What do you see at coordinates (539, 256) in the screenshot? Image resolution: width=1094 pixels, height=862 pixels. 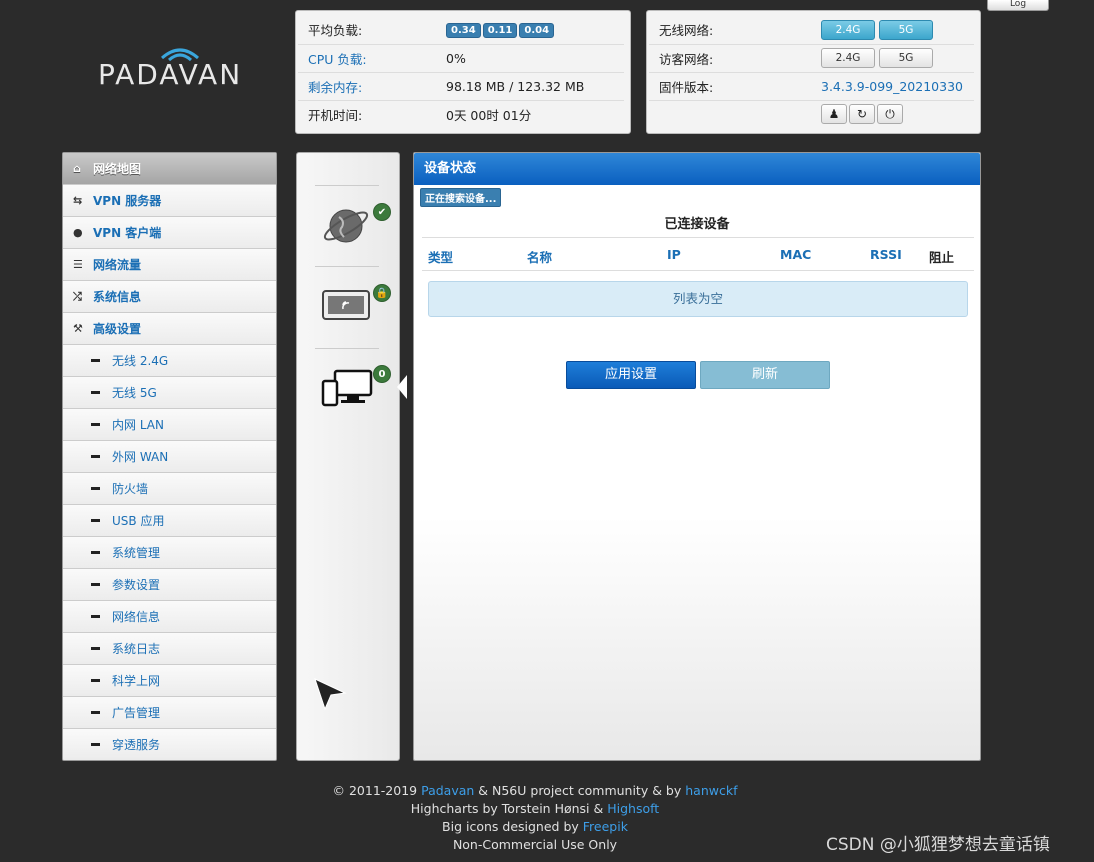 I see `col-name: 名称` at bounding box center [539, 256].